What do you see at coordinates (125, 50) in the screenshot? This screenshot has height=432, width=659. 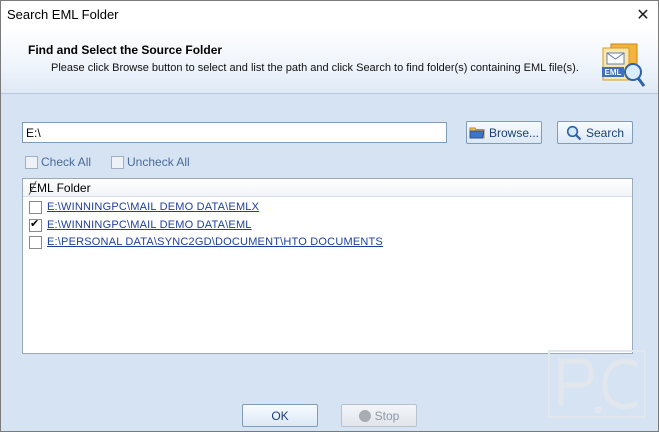 I see `header-title: Find and Select the Source Folder` at bounding box center [125, 50].